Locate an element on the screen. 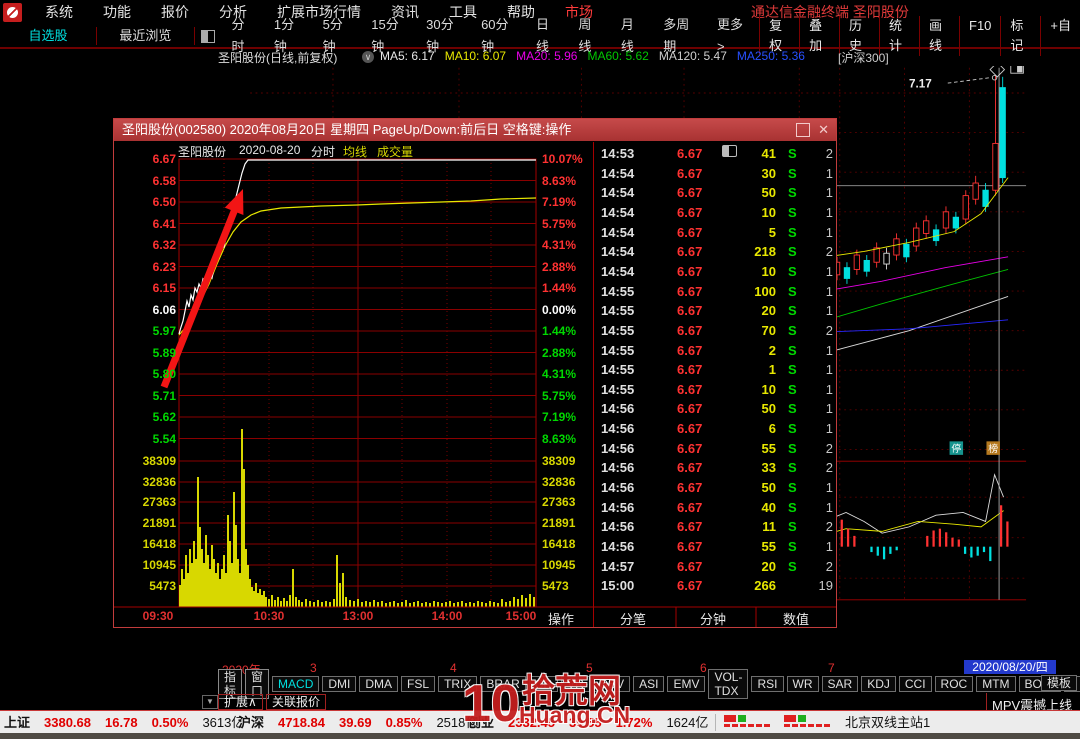  indicator-tab-CR: CR is located at coordinates (543, 683).